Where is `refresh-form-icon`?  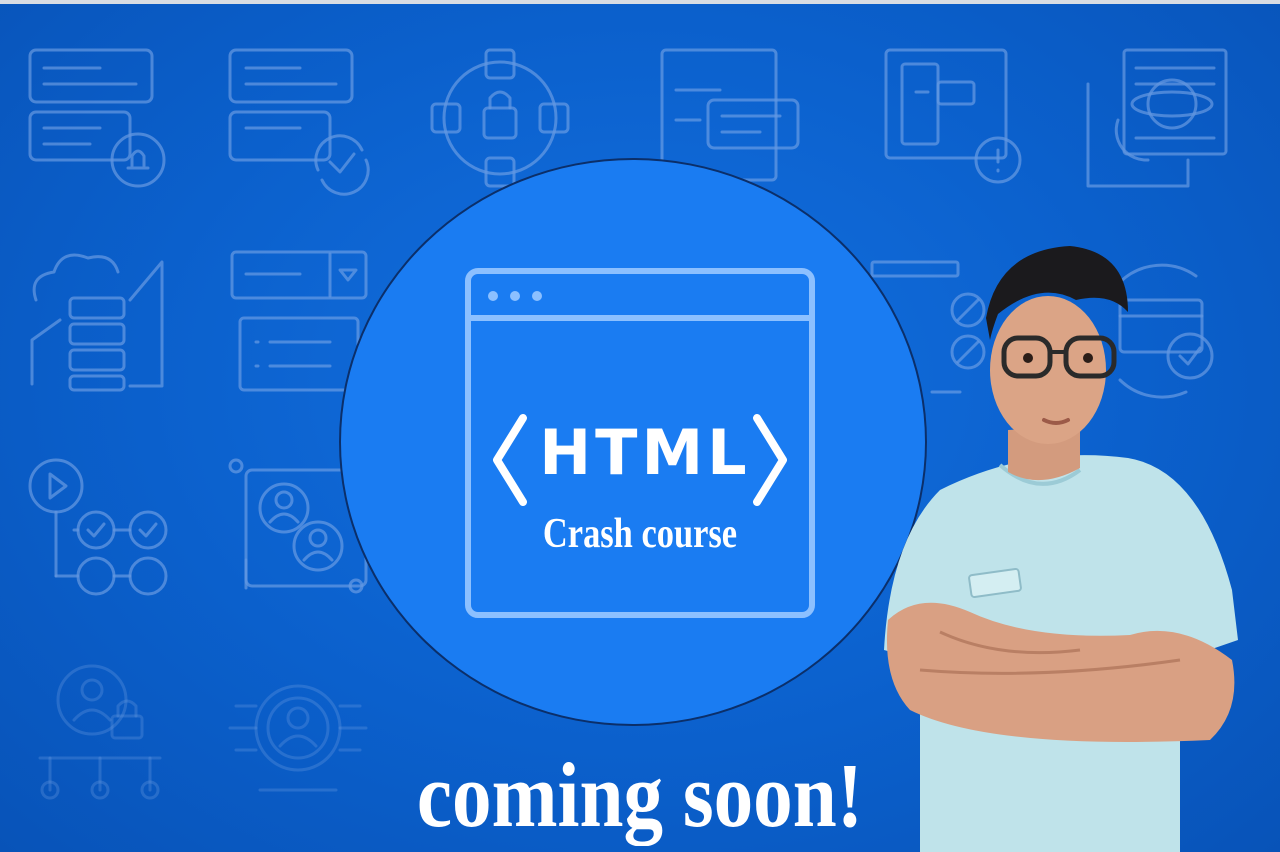 refresh-form-icon is located at coordinates (299, 122).